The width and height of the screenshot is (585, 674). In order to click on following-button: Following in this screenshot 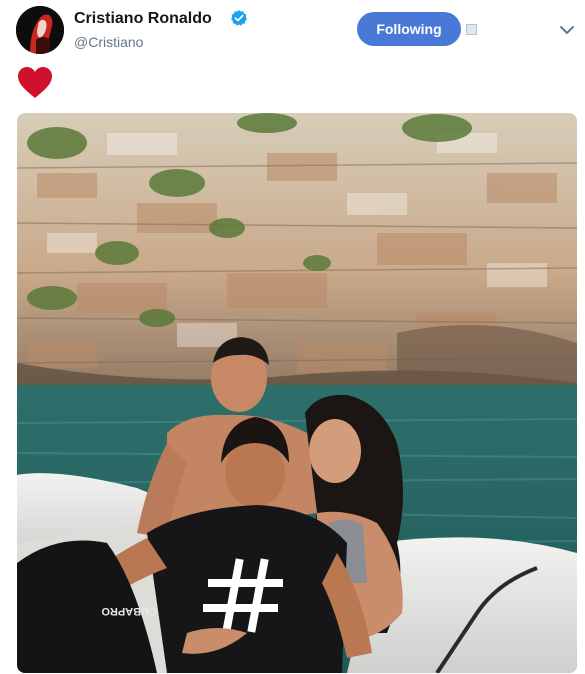, I will do `click(409, 29)`.